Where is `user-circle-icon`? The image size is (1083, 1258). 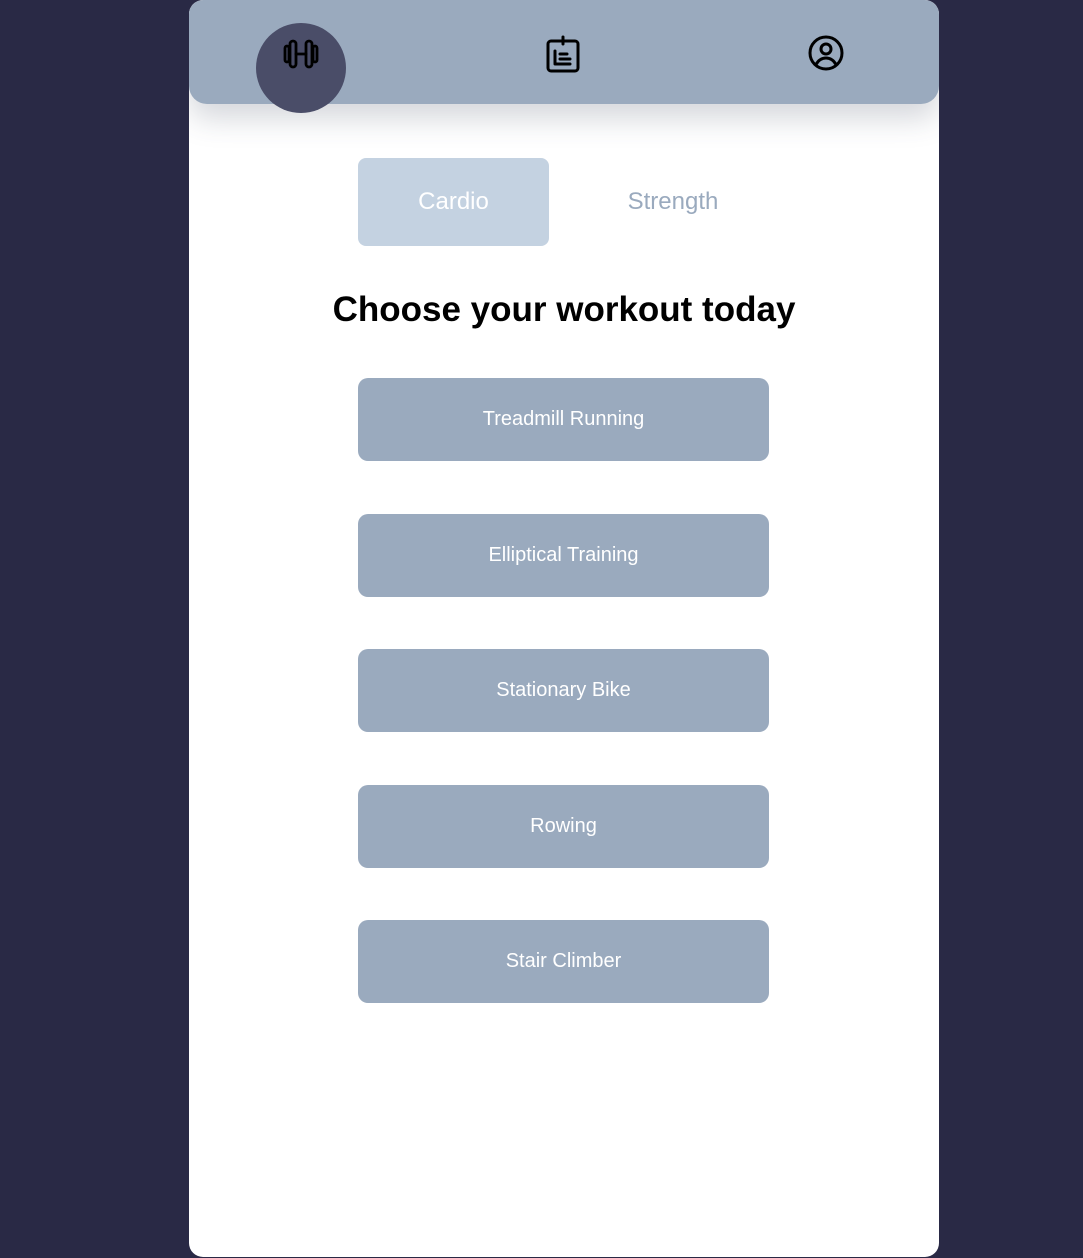
user-circle-icon is located at coordinates (826, 53).